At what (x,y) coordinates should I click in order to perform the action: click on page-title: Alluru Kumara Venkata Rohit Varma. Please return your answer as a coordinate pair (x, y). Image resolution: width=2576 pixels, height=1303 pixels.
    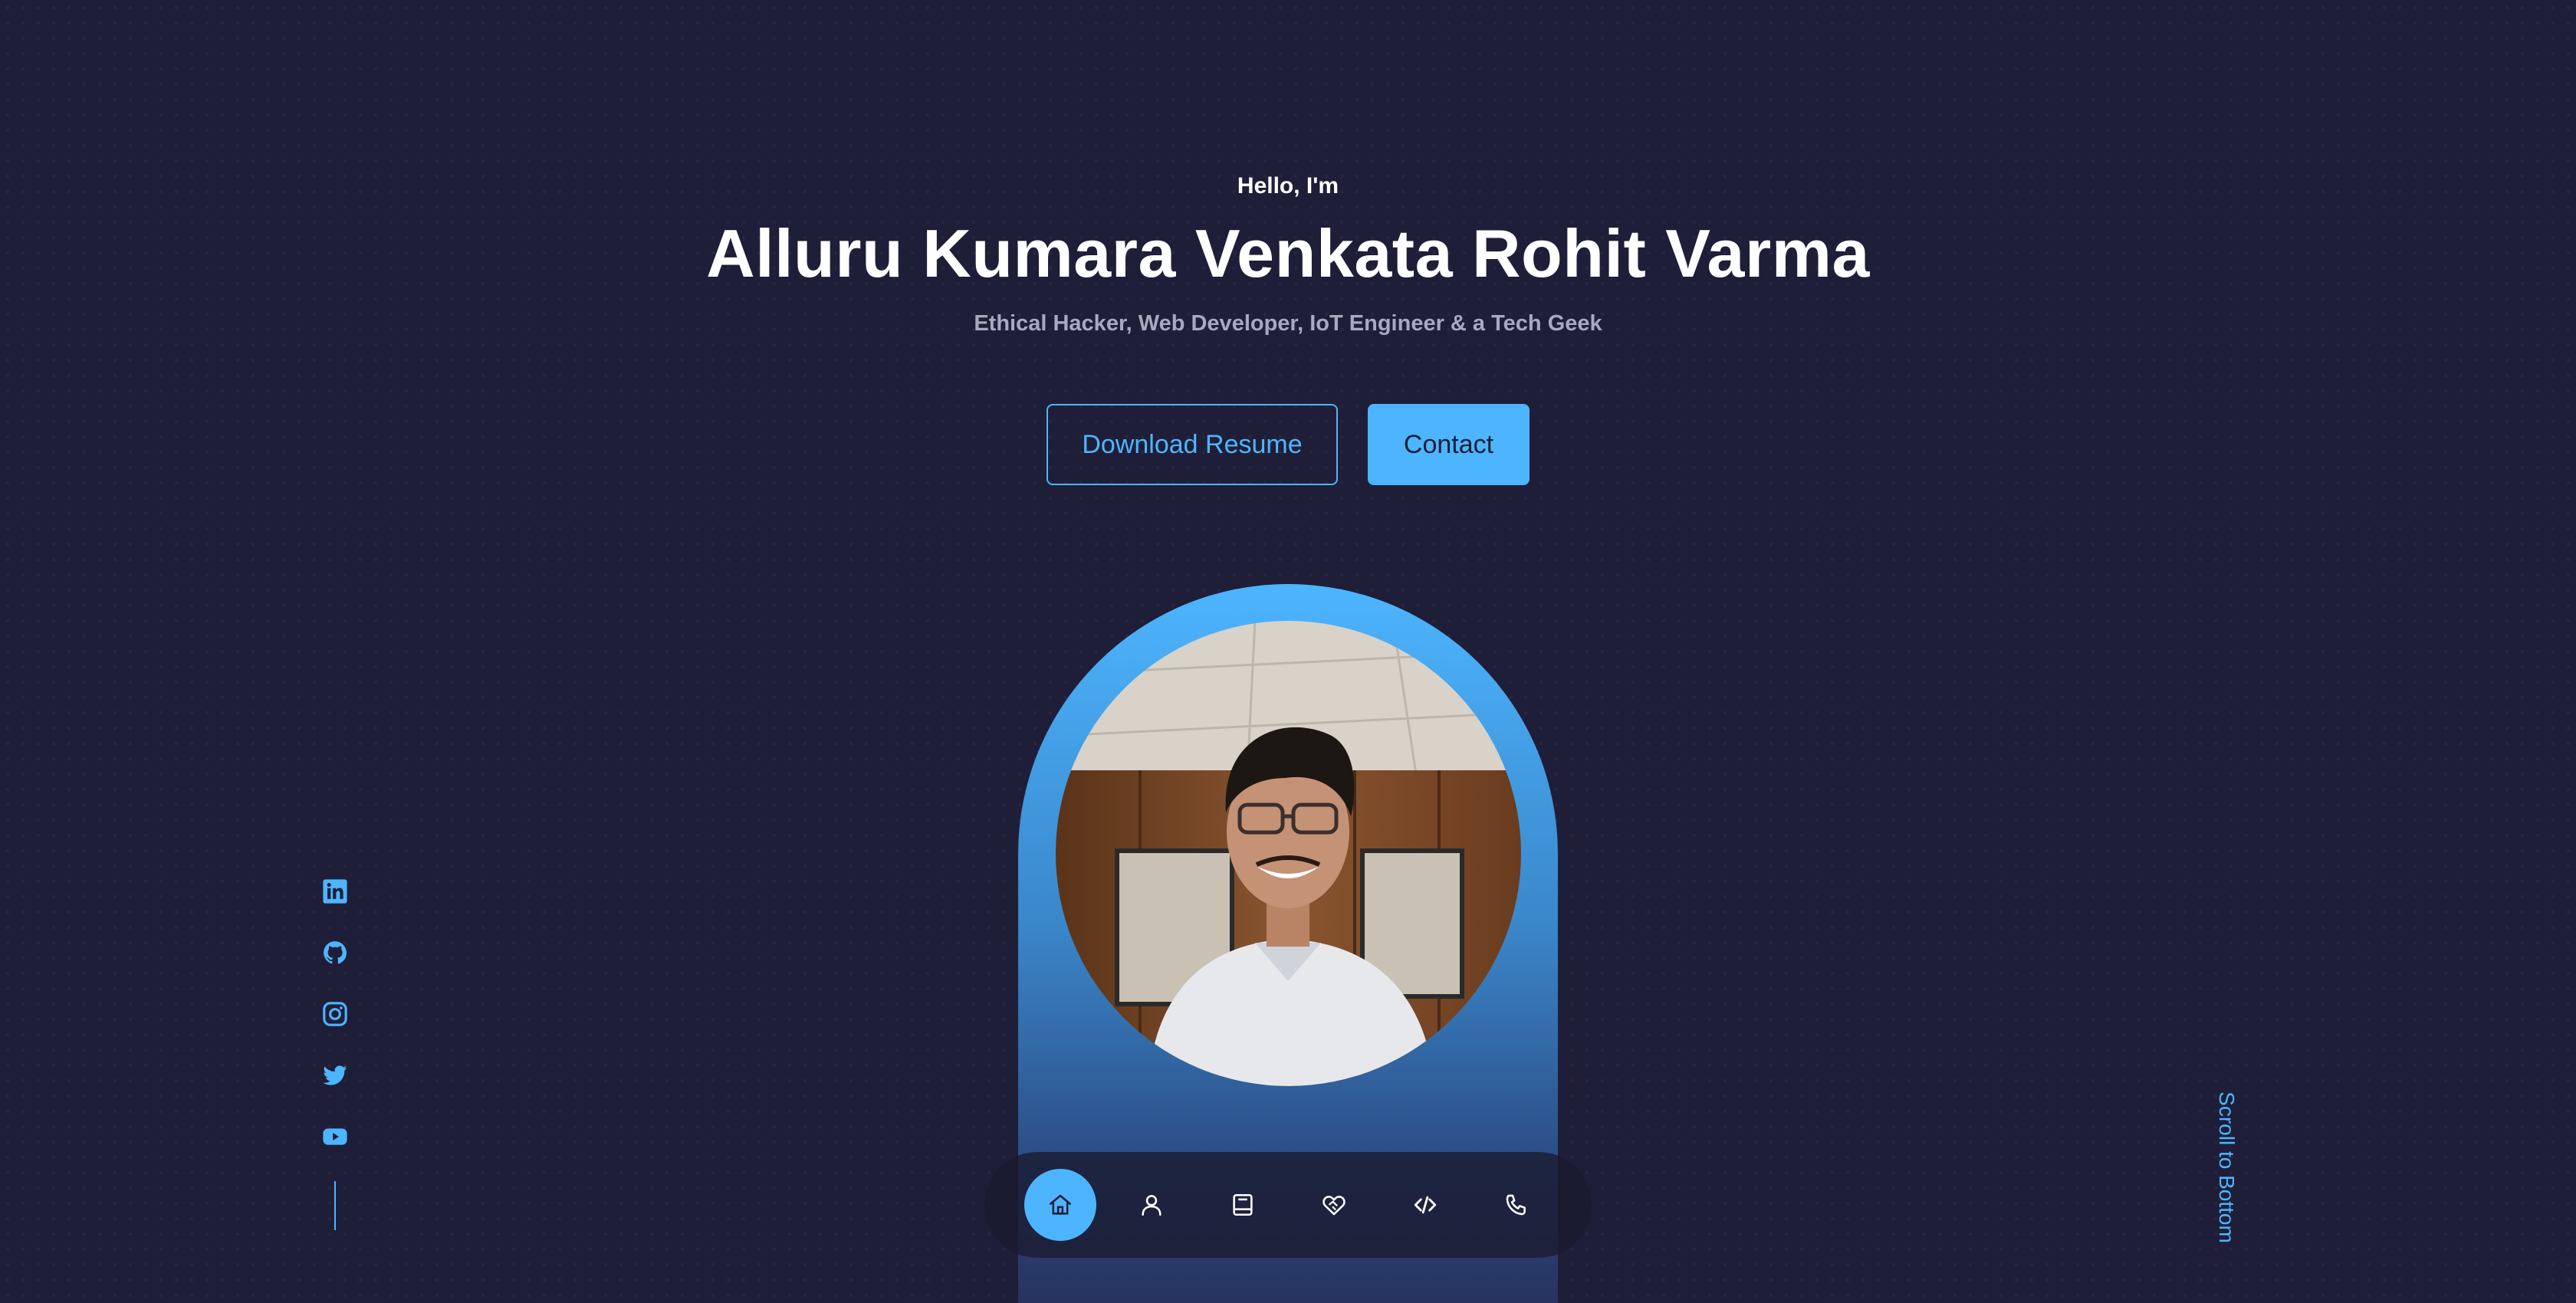
    Looking at the image, I should click on (1288, 253).